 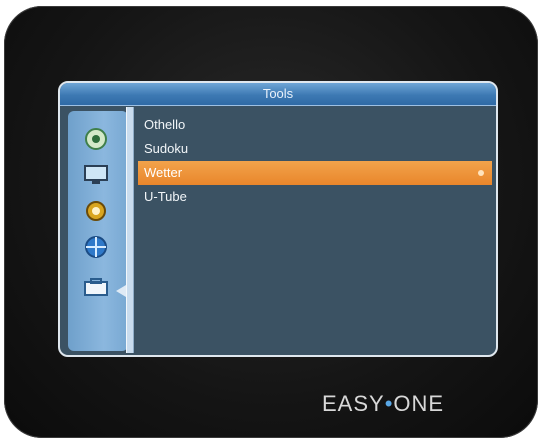 I want to click on window-title: Tools, so click(x=278, y=94).